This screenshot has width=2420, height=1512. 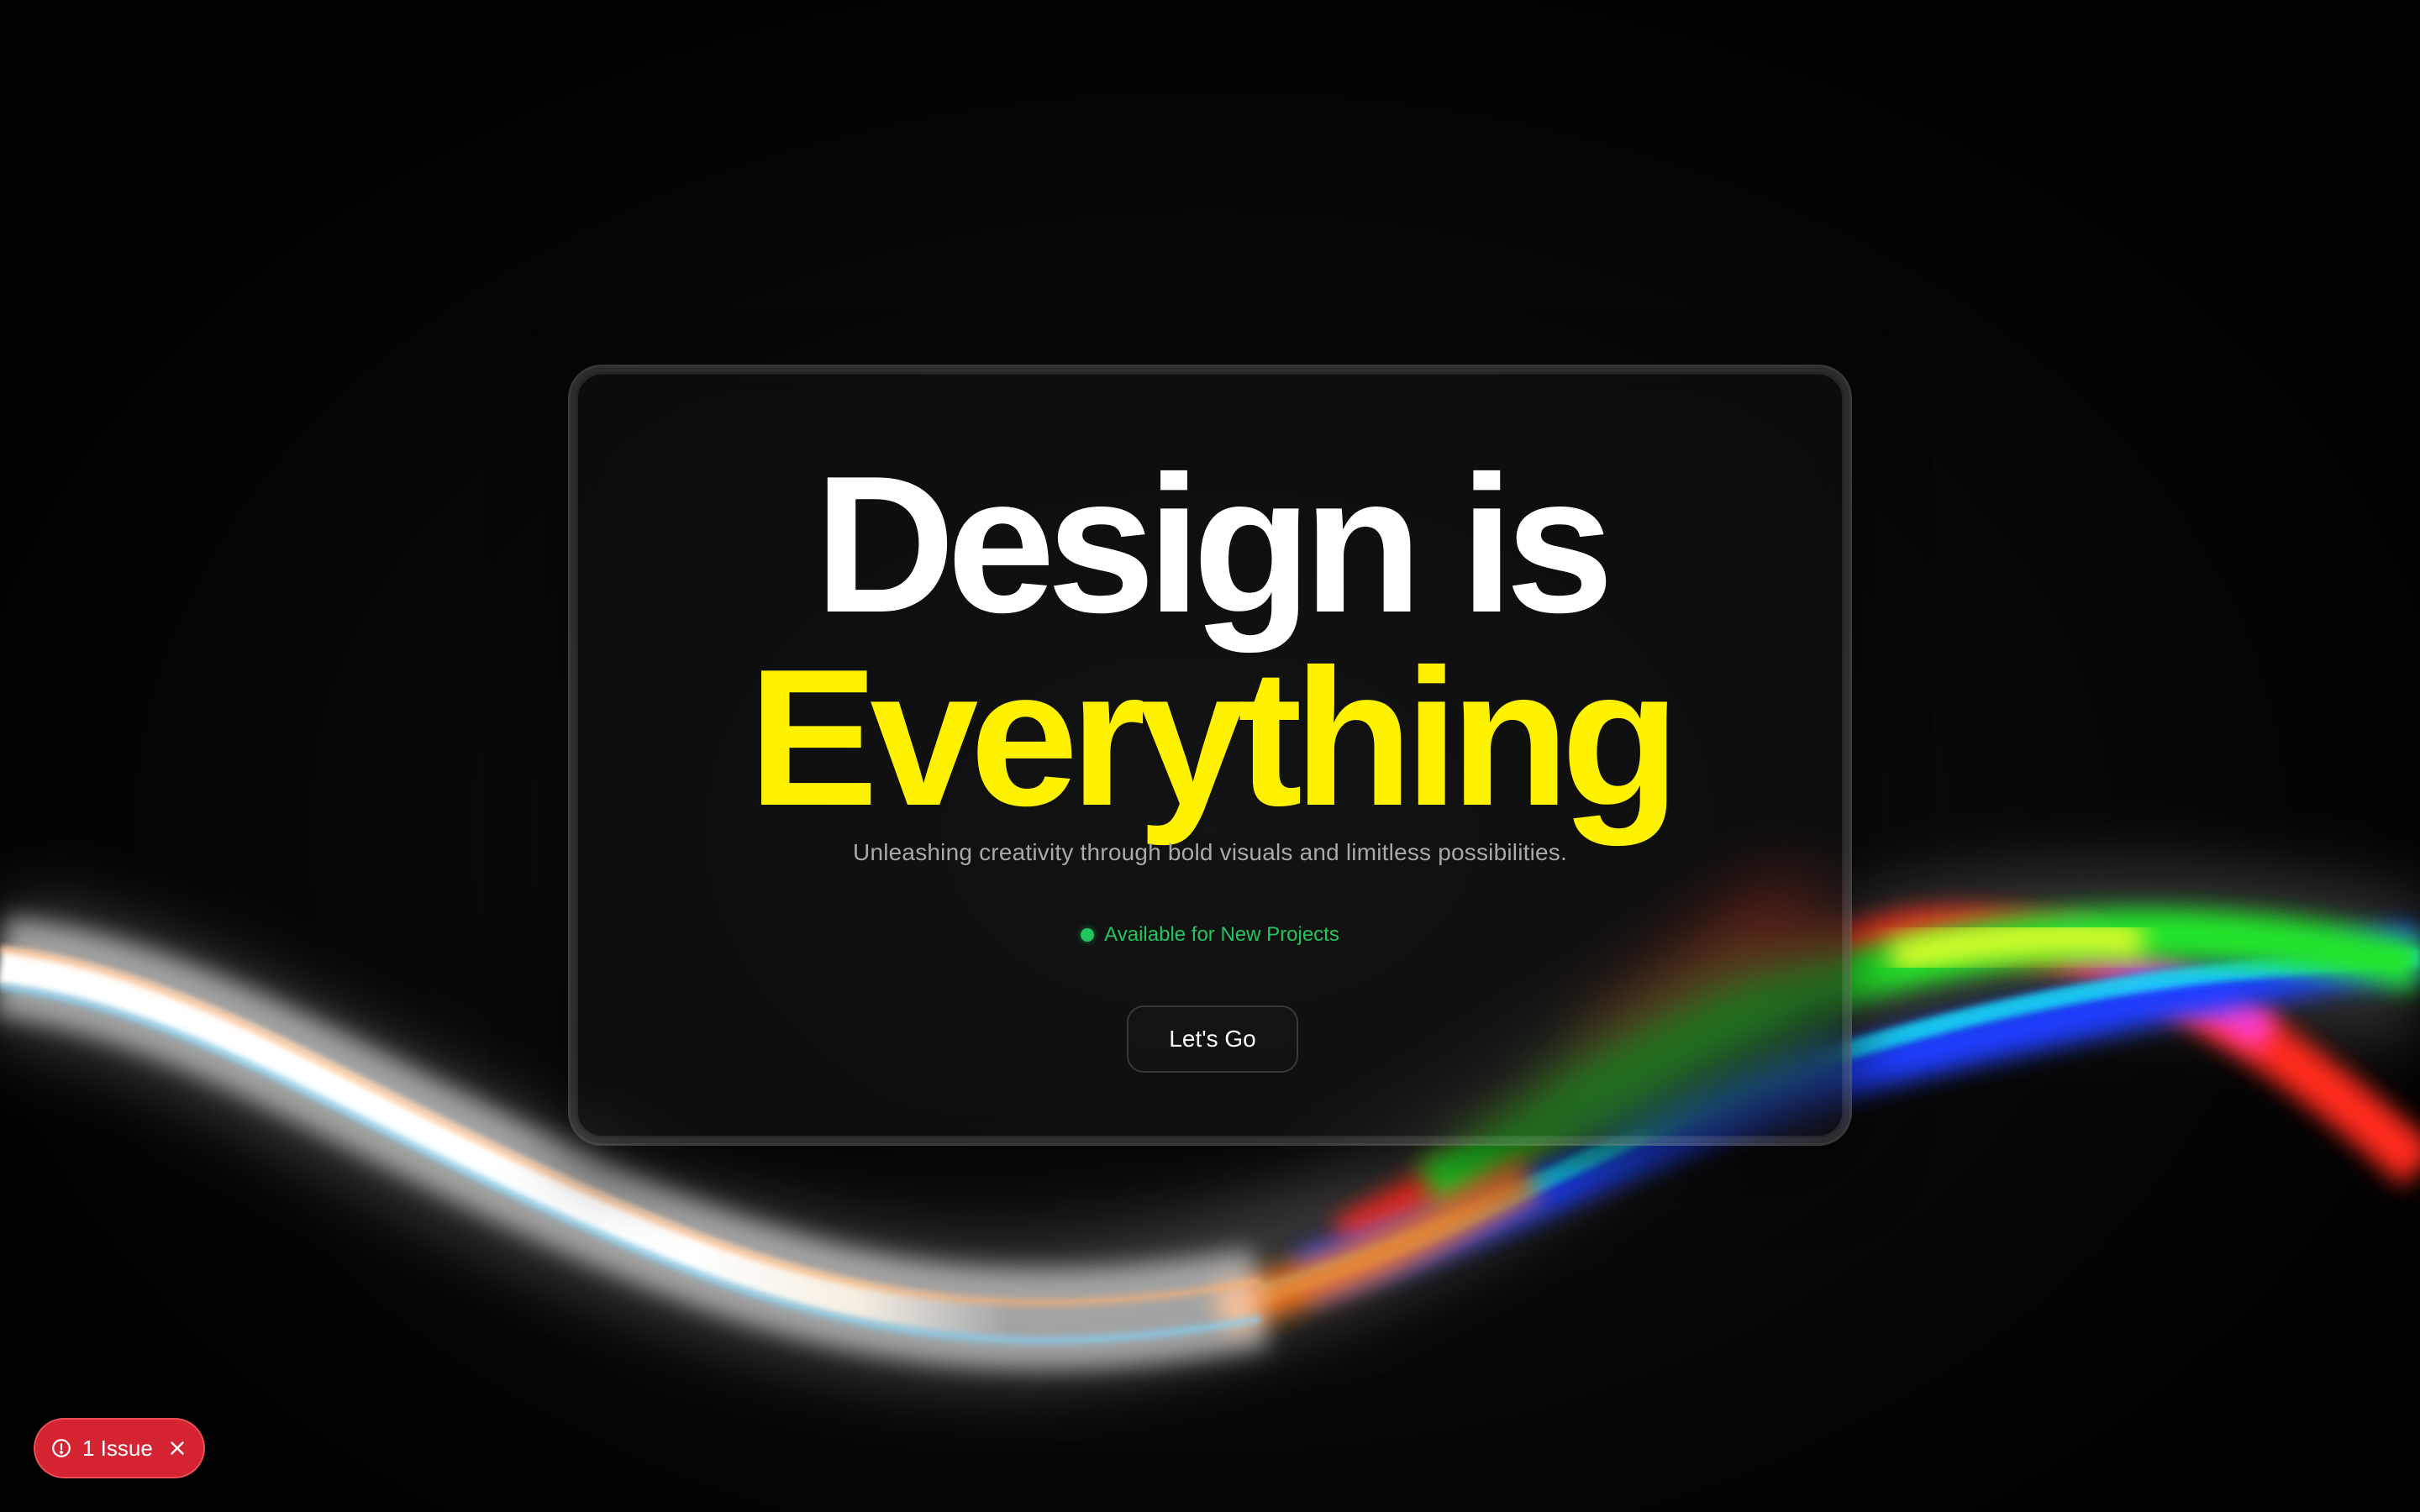 What do you see at coordinates (177, 1448) in the screenshot?
I see `close-icon` at bounding box center [177, 1448].